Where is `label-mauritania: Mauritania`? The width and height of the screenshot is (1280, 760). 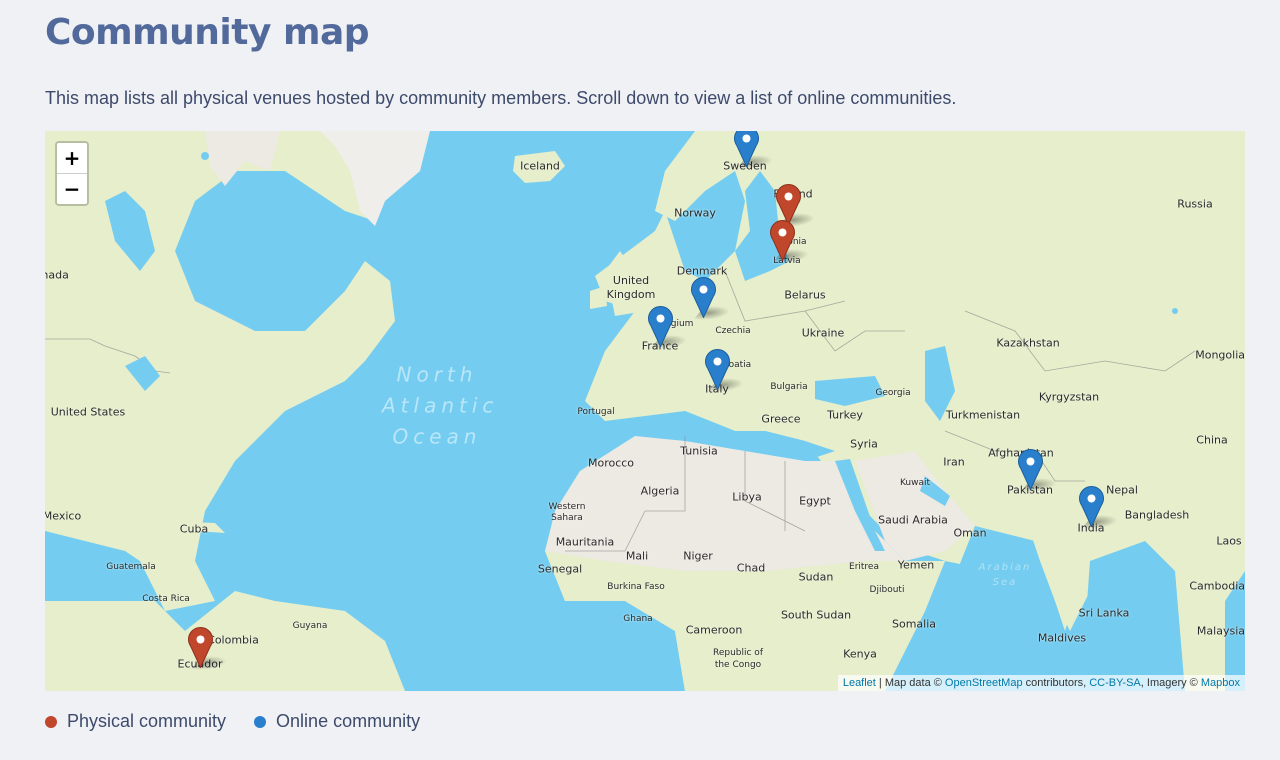 label-mauritania: Mauritania is located at coordinates (585, 542).